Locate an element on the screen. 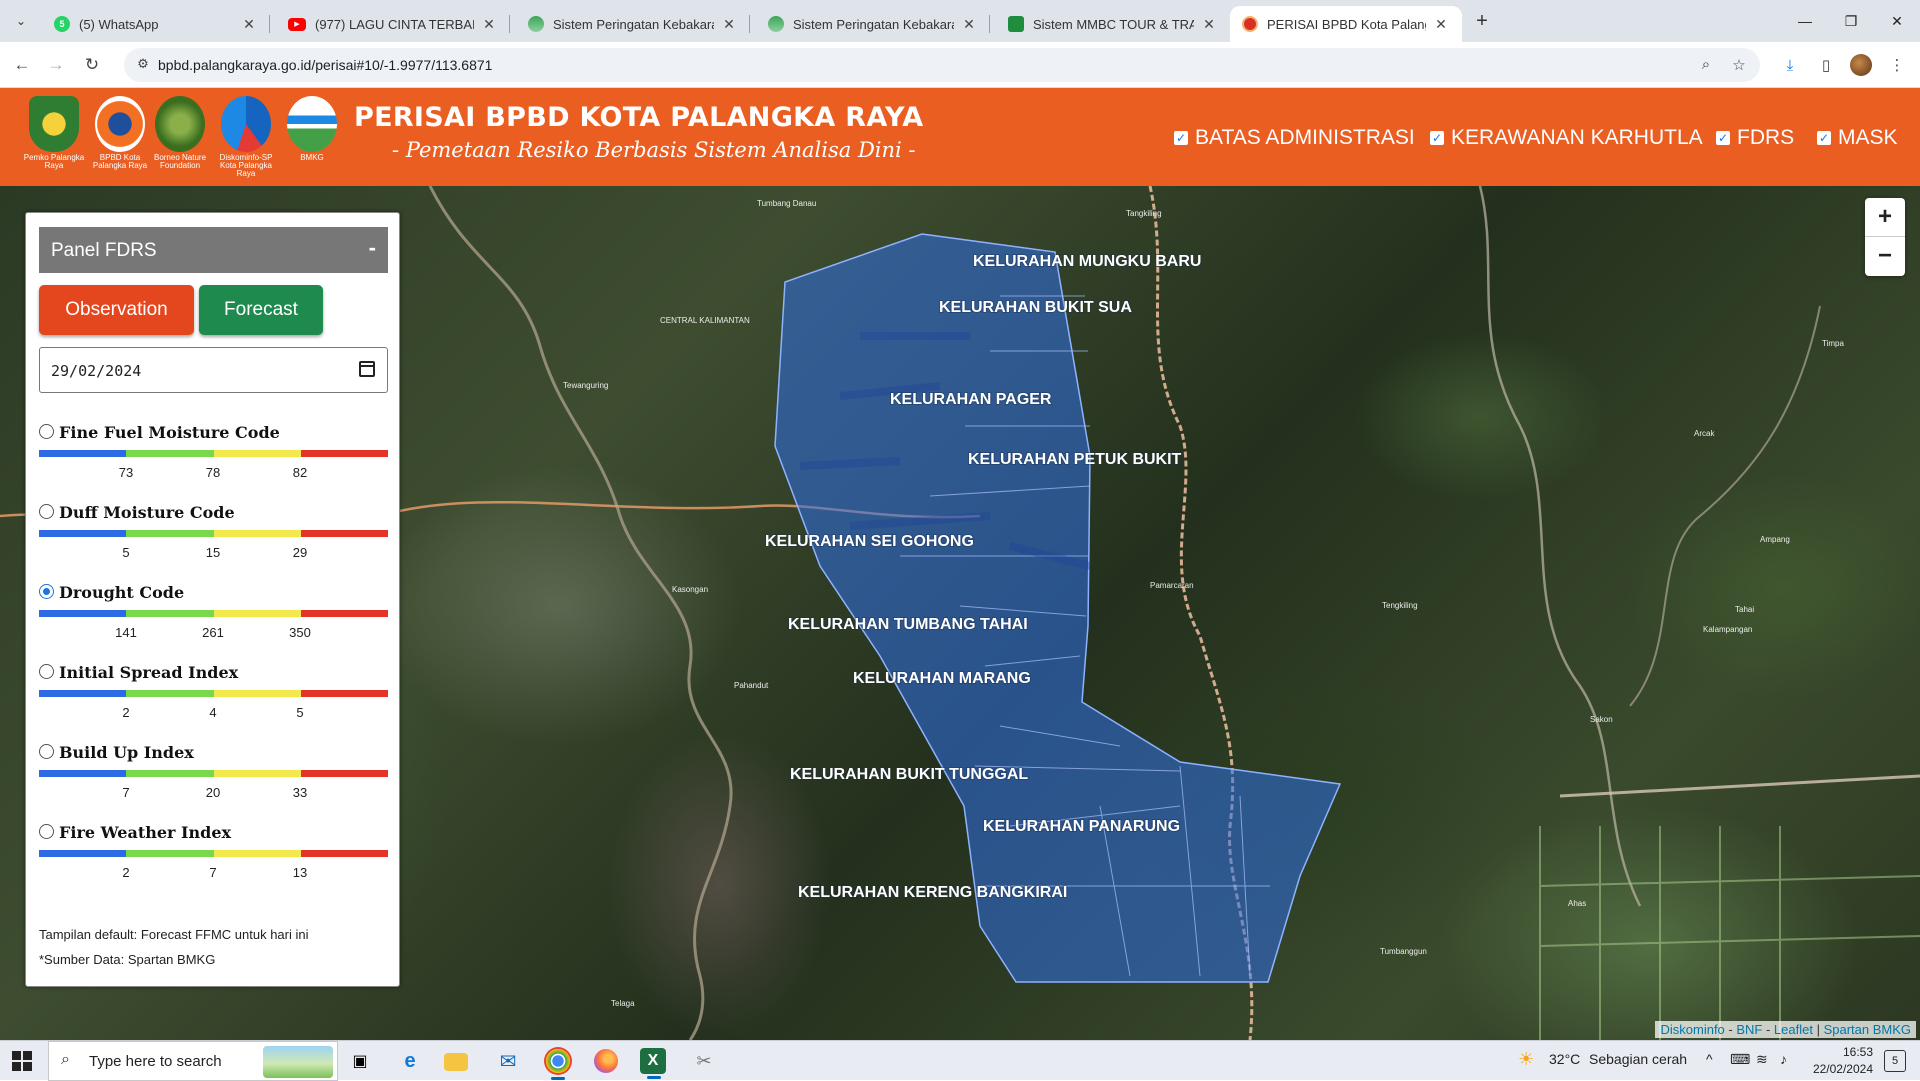 This screenshot has height=1081, width=1920. attribution-link: Spartan BMKG is located at coordinates (1867, 1029).